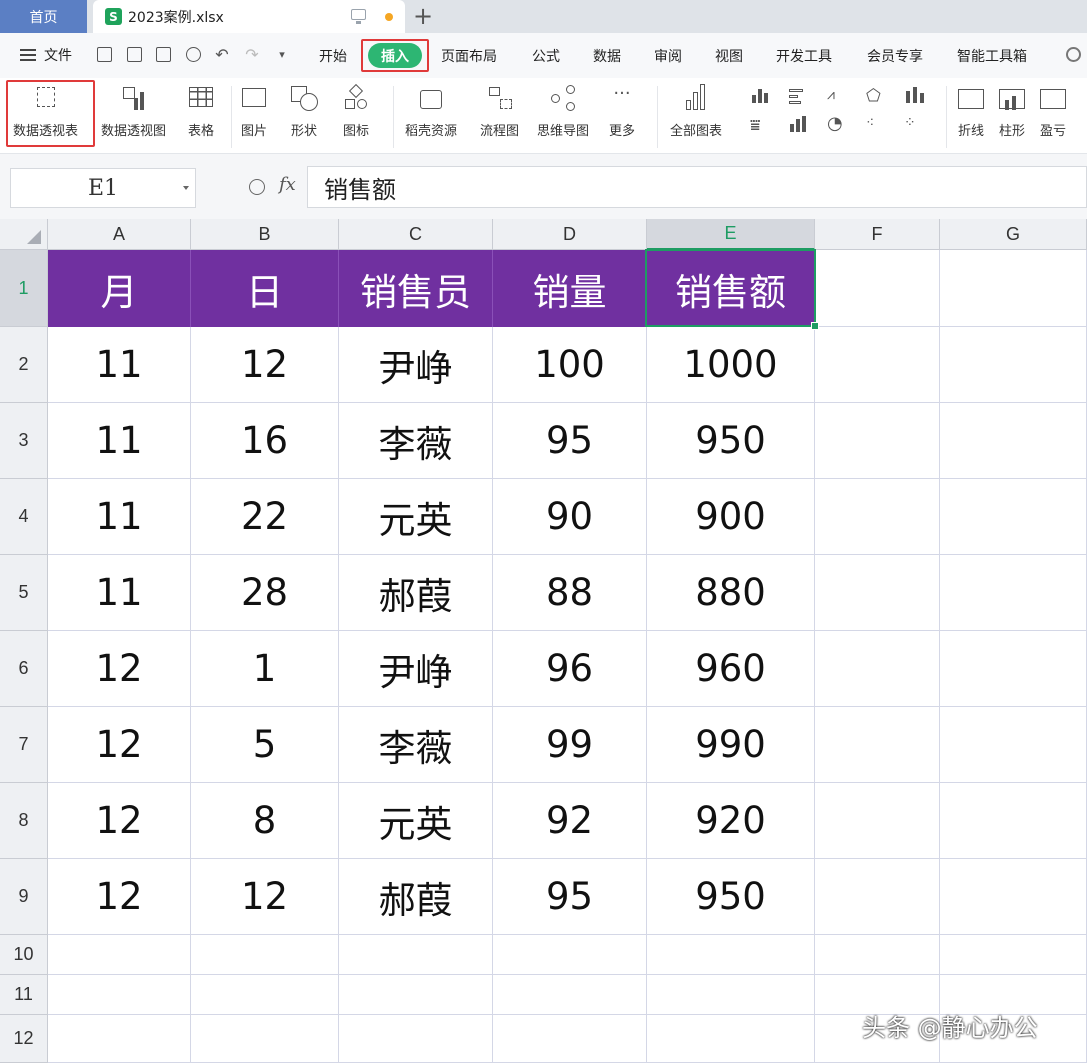 This screenshot has width=1087, height=1063. What do you see at coordinates (570, 365) in the screenshot?
I see `cell-d2: 100` at bounding box center [570, 365].